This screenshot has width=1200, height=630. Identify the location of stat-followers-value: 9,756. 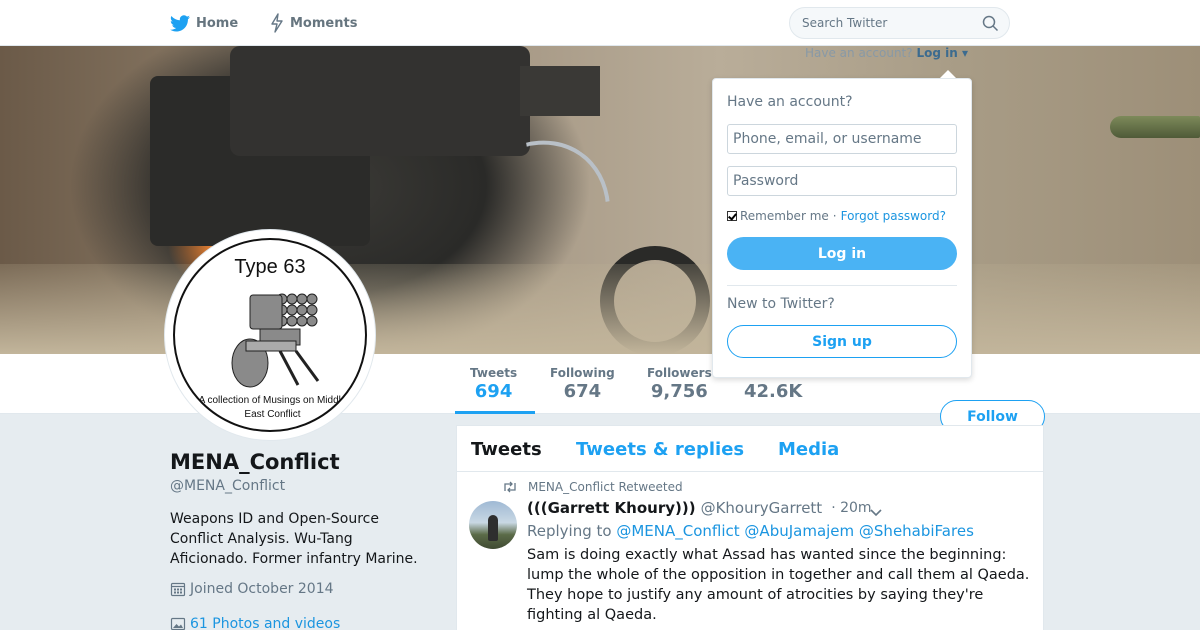
(679, 391).